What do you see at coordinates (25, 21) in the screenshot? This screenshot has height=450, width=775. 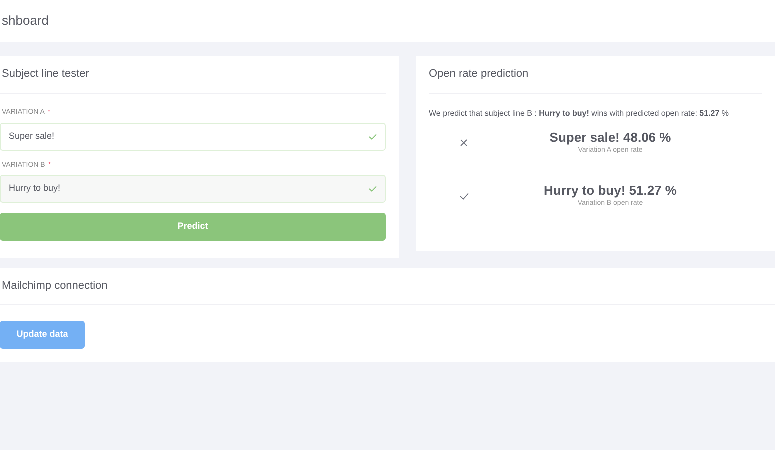 I see `page-title: shboard` at bounding box center [25, 21].